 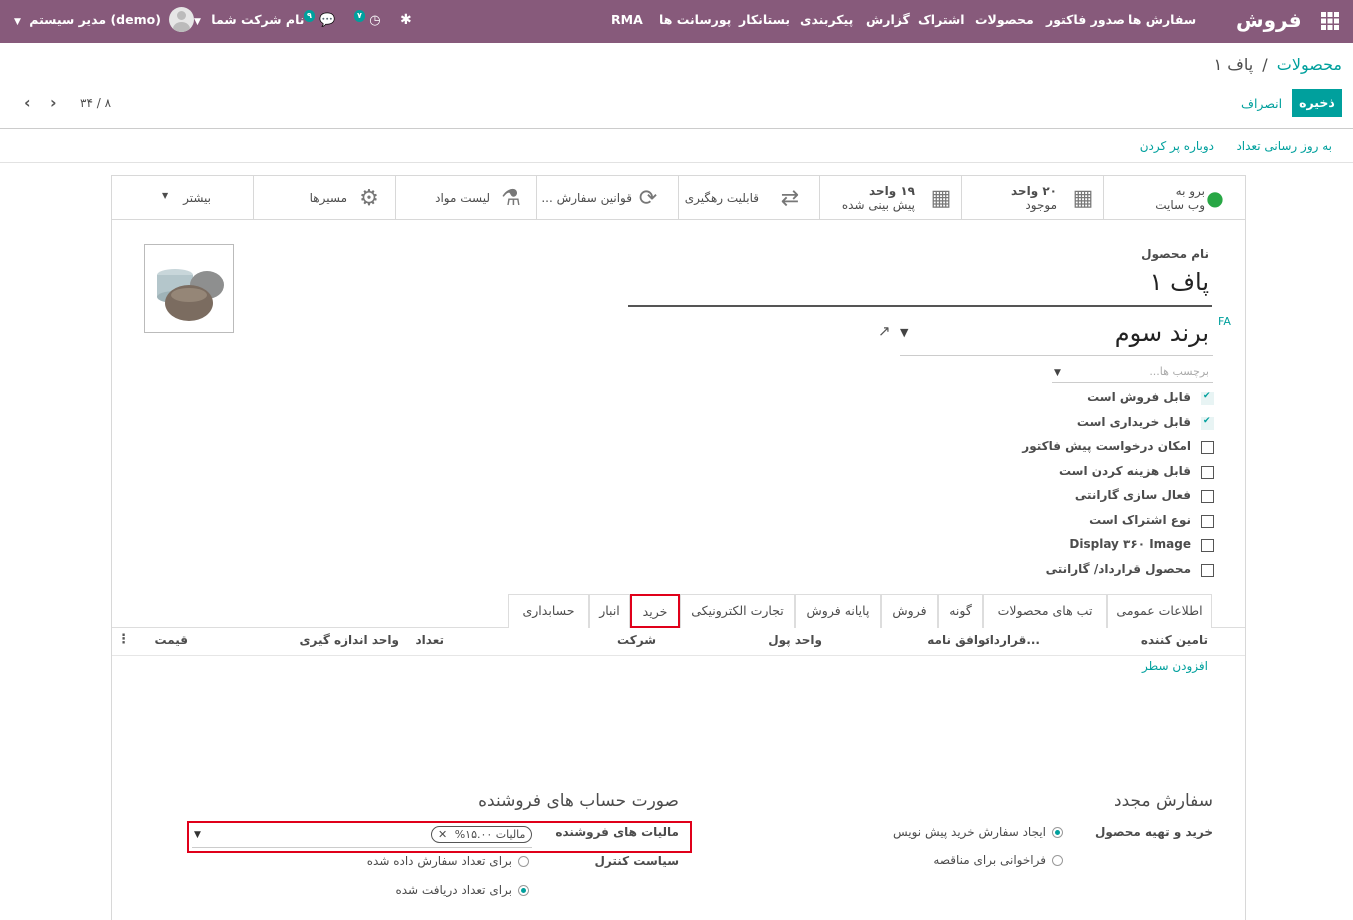 I want to click on pager-value: ۸ / ۳۴, so click(x=95, y=103).